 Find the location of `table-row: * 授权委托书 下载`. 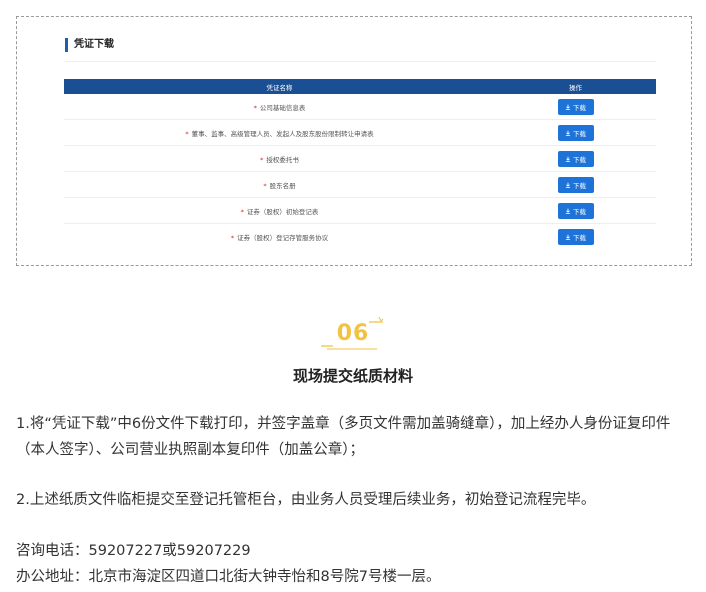

table-row: * 授权委托书 下载 is located at coordinates (360, 158).